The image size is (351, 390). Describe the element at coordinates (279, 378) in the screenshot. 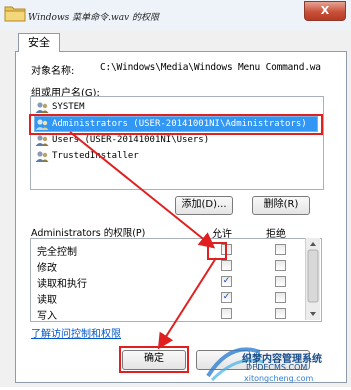

I see `watermark-line3: xitongcheng.com` at that location.